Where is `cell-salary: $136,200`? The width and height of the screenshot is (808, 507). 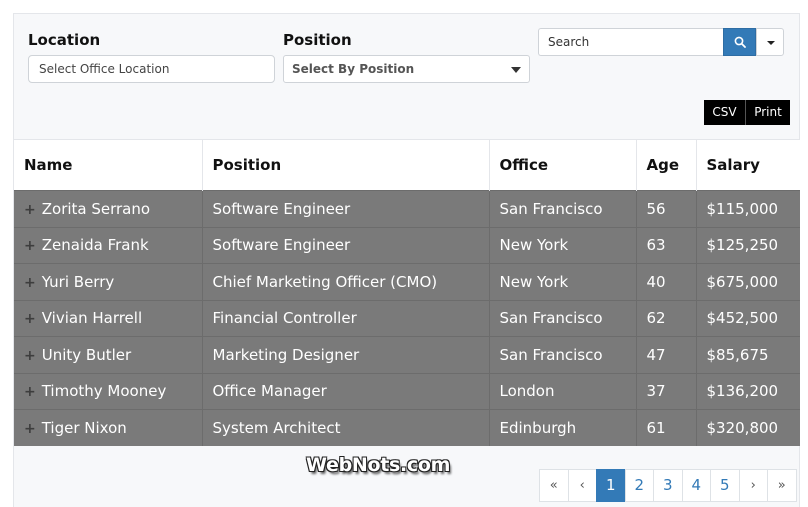 cell-salary: $136,200 is located at coordinates (748, 391).